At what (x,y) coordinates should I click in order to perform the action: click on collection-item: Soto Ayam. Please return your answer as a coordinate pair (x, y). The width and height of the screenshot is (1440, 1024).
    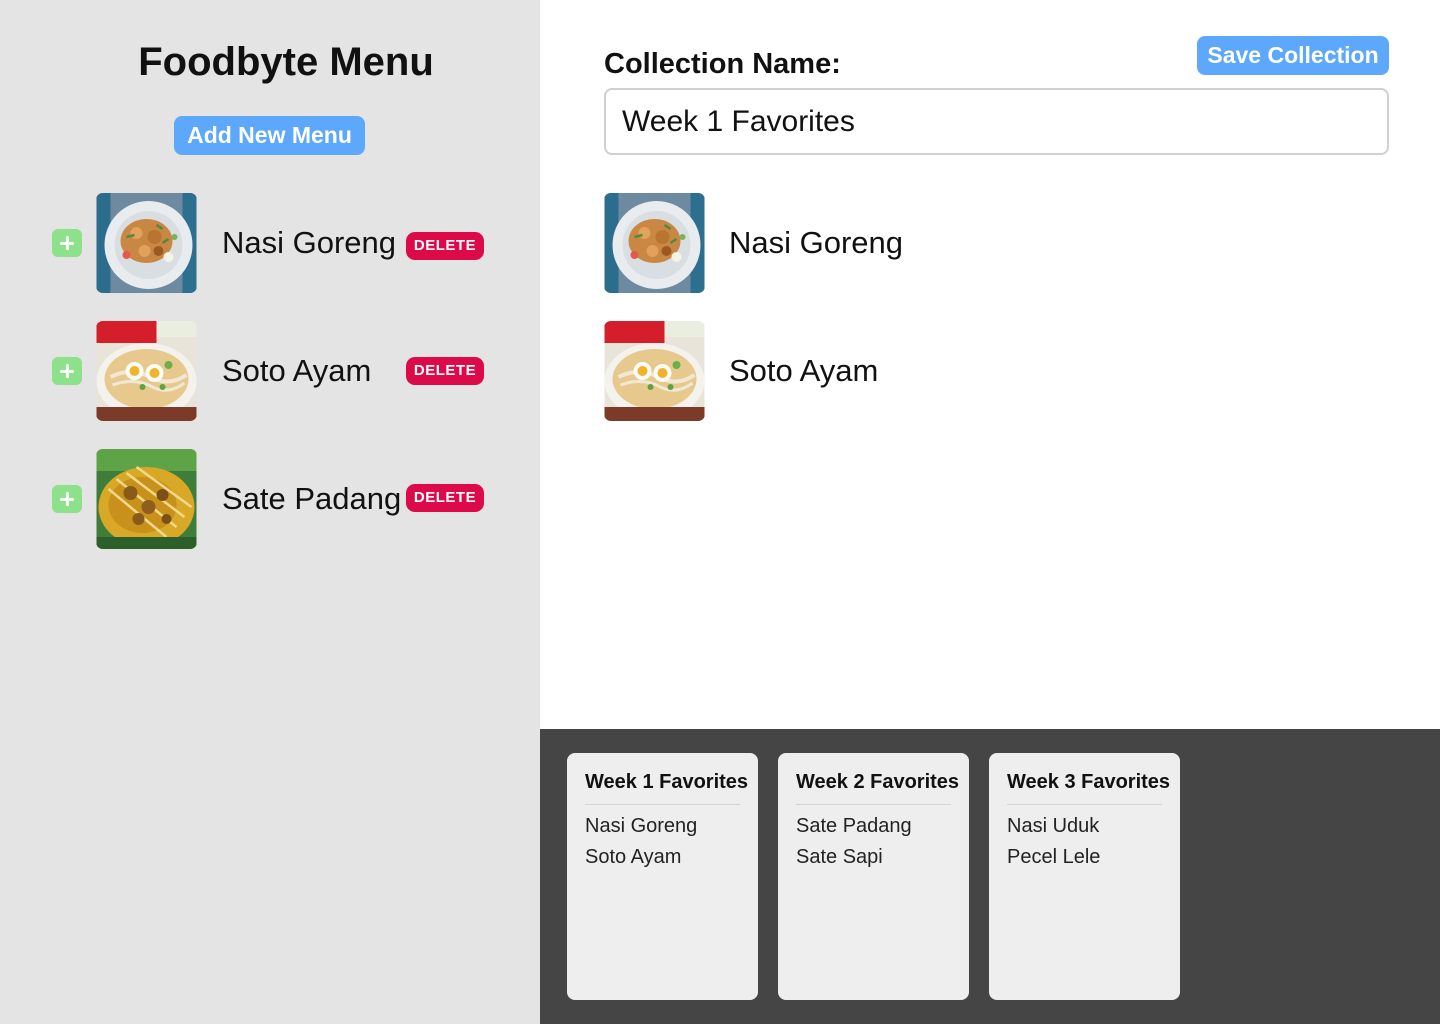
    Looking at the image, I should click on (854, 371).